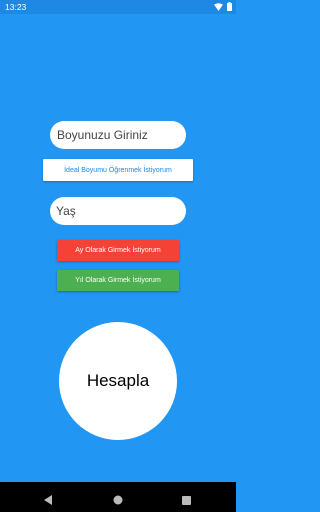 Image resolution: width=320 pixels, height=512 pixels. I want to click on age-input, so click(118, 211).